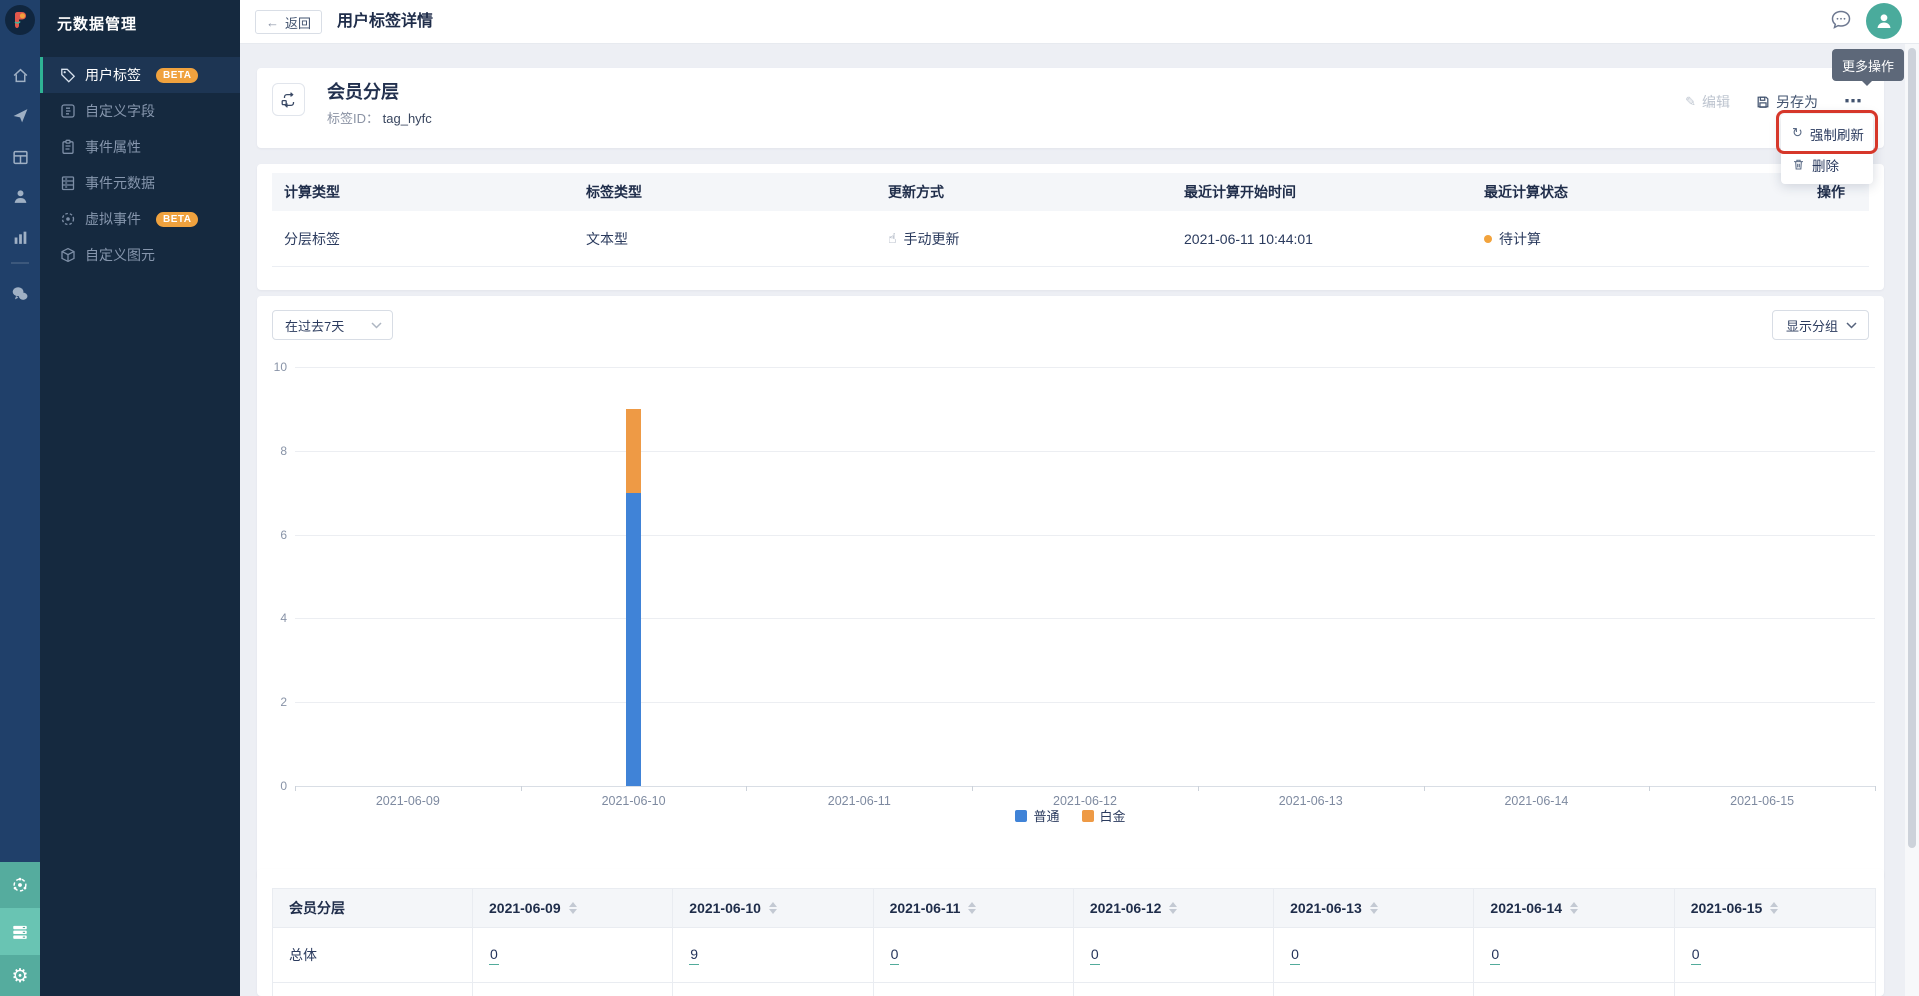  I want to click on legend-item-白金: 白金, so click(1103, 815).